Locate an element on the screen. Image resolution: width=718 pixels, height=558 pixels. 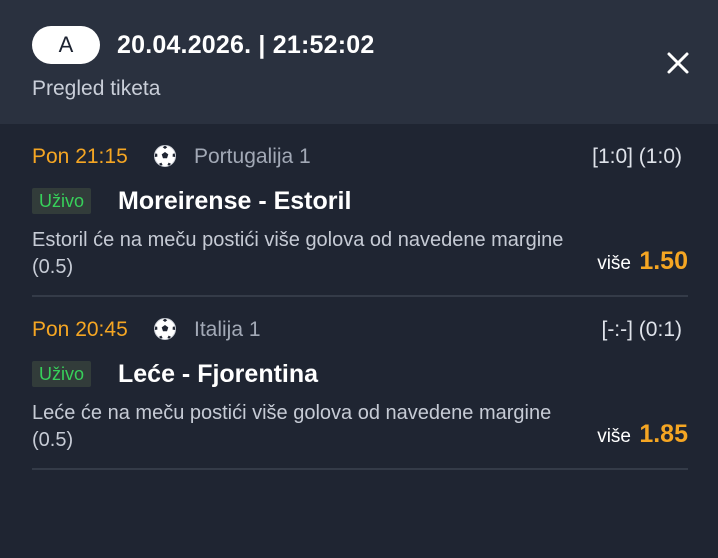
match-time: Pon 20:45 is located at coordinates (80, 329).